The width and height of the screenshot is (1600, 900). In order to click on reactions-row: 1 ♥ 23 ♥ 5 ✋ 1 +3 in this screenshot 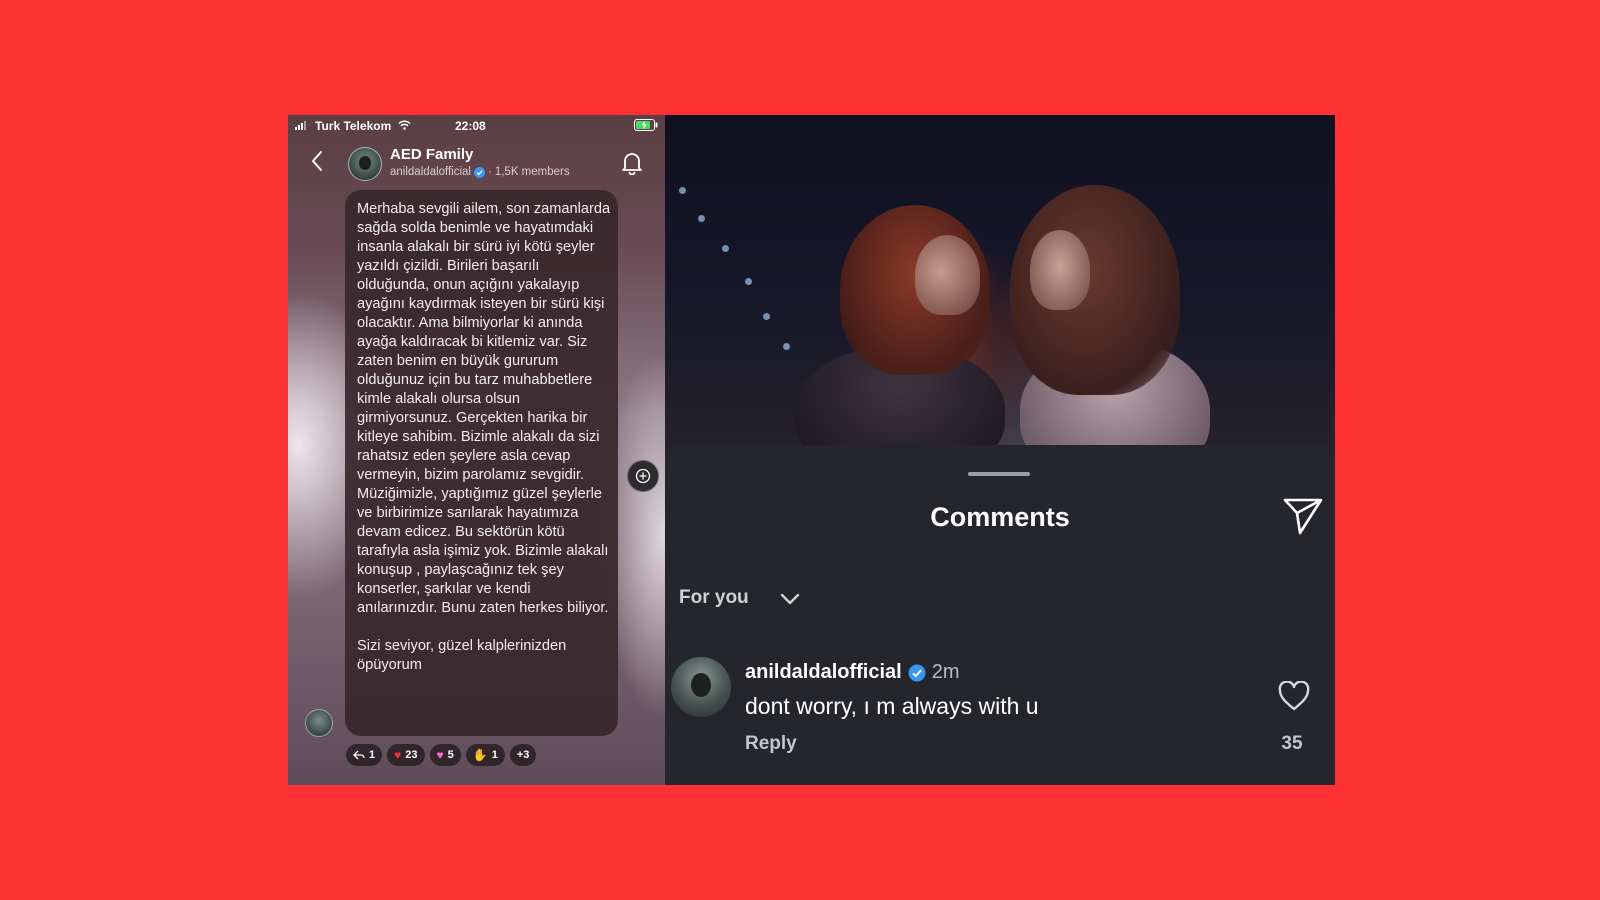, I will do `click(441, 755)`.